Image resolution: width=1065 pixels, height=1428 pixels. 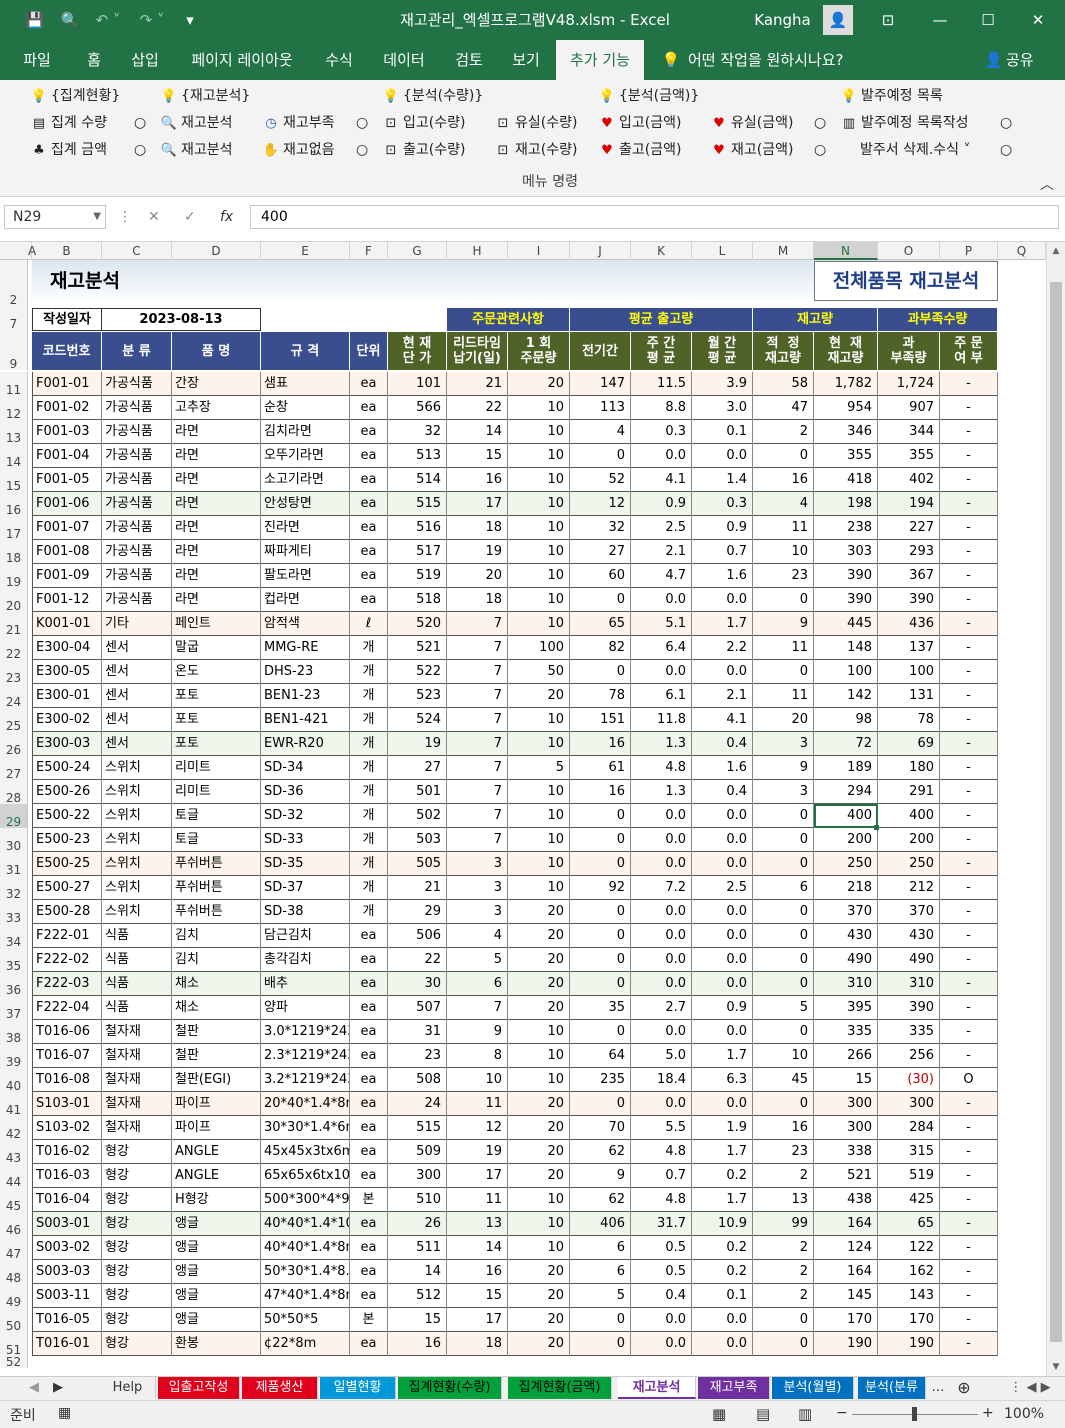 I want to click on cell-shortage: 100, so click(x=909, y=672).